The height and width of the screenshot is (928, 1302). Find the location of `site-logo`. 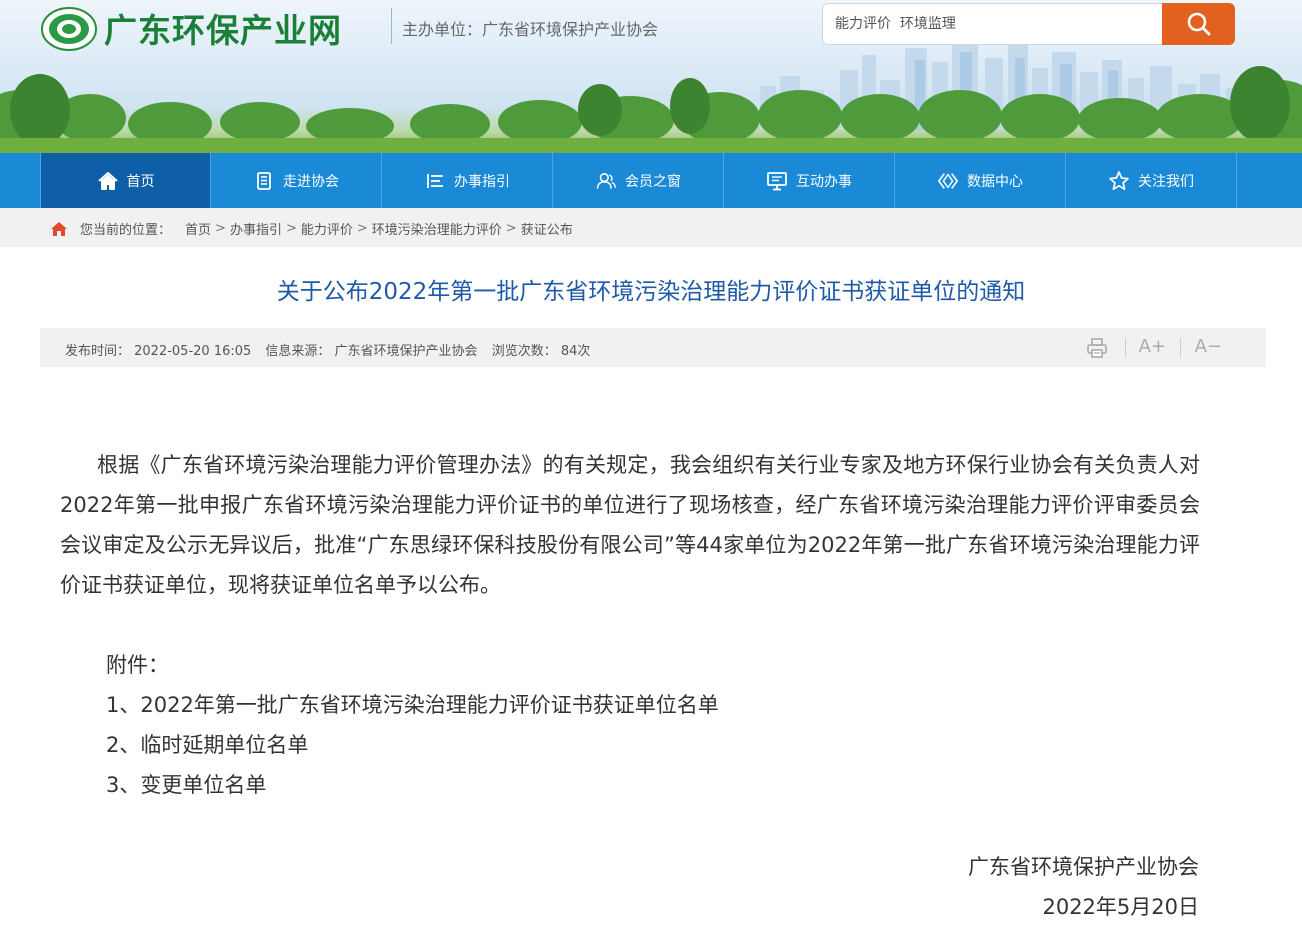

site-logo is located at coordinates (69, 29).